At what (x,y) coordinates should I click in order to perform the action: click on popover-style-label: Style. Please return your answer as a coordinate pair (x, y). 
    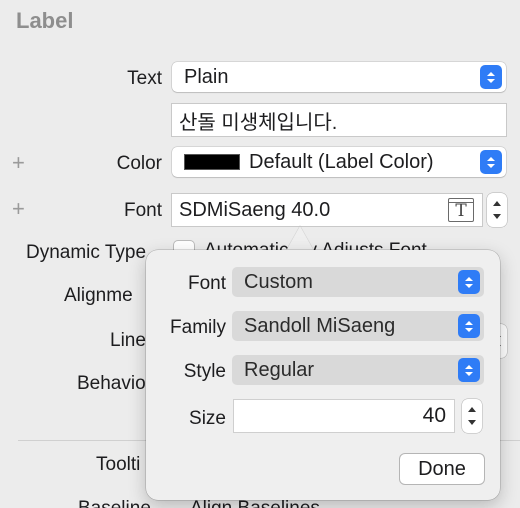
    Looking at the image, I should click on (204, 371).